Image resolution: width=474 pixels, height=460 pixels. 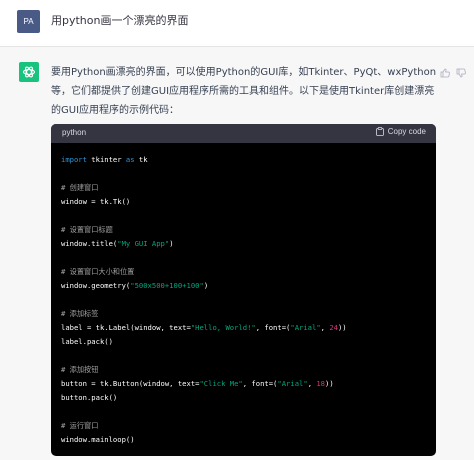 What do you see at coordinates (453, 70) in the screenshot?
I see `feedback-actions` at bounding box center [453, 70].